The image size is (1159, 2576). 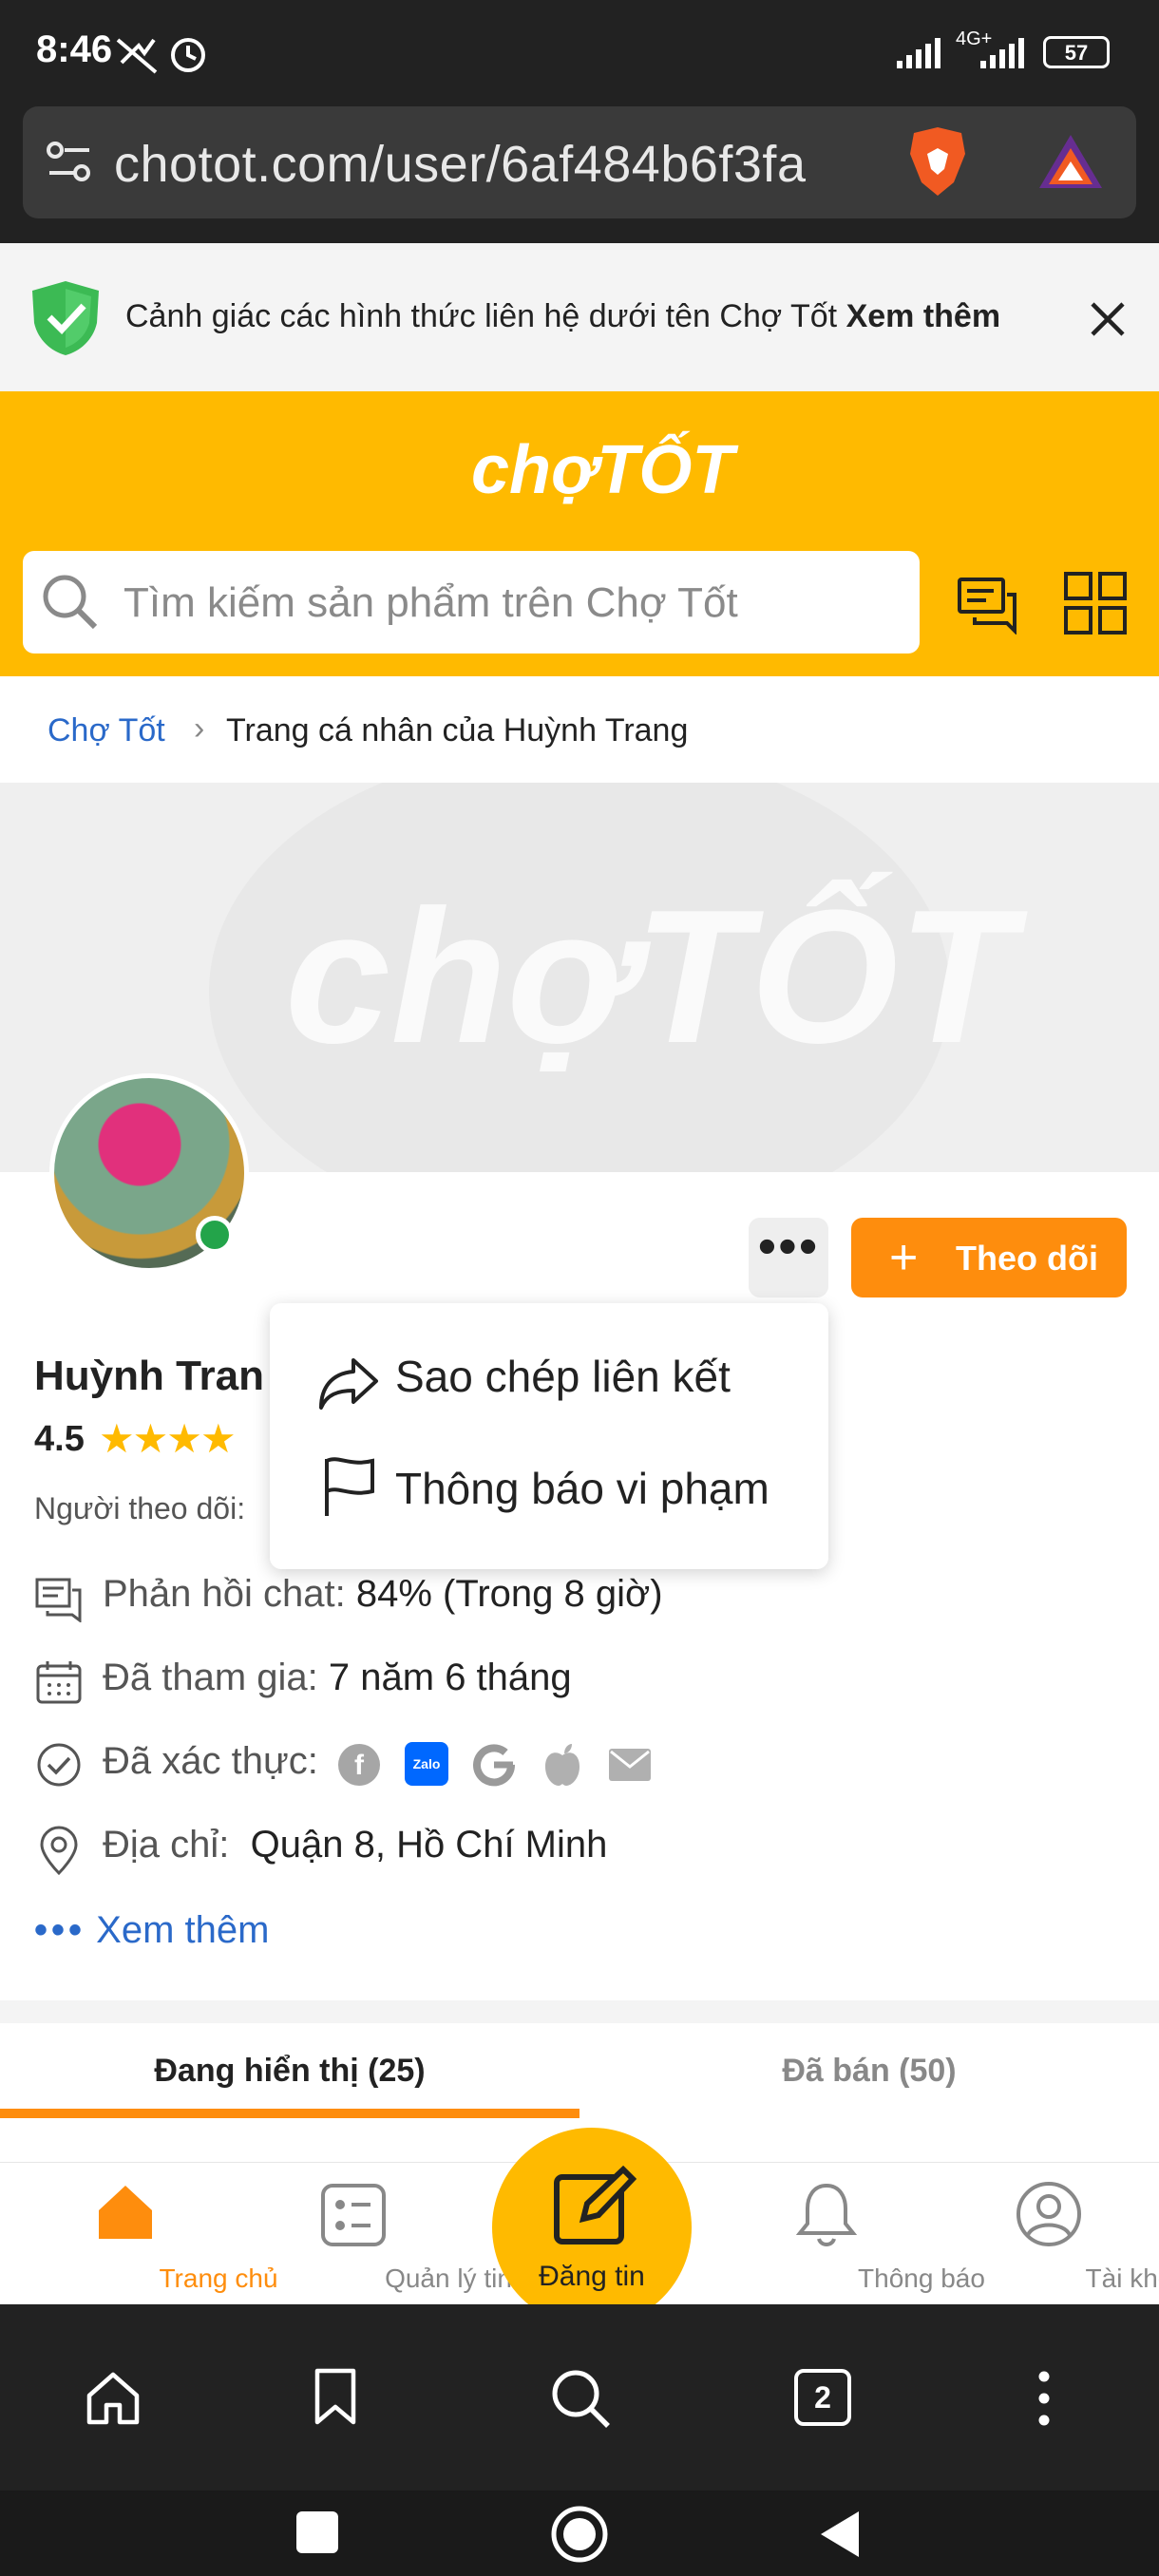 I want to click on zalo-icon: Zalo, so click(x=426, y=1764).